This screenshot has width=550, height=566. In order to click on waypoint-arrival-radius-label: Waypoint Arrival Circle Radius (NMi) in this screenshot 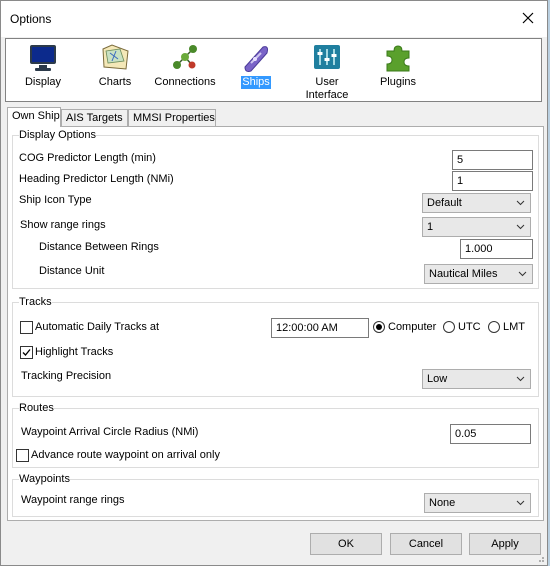, I will do `click(110, 432)`.